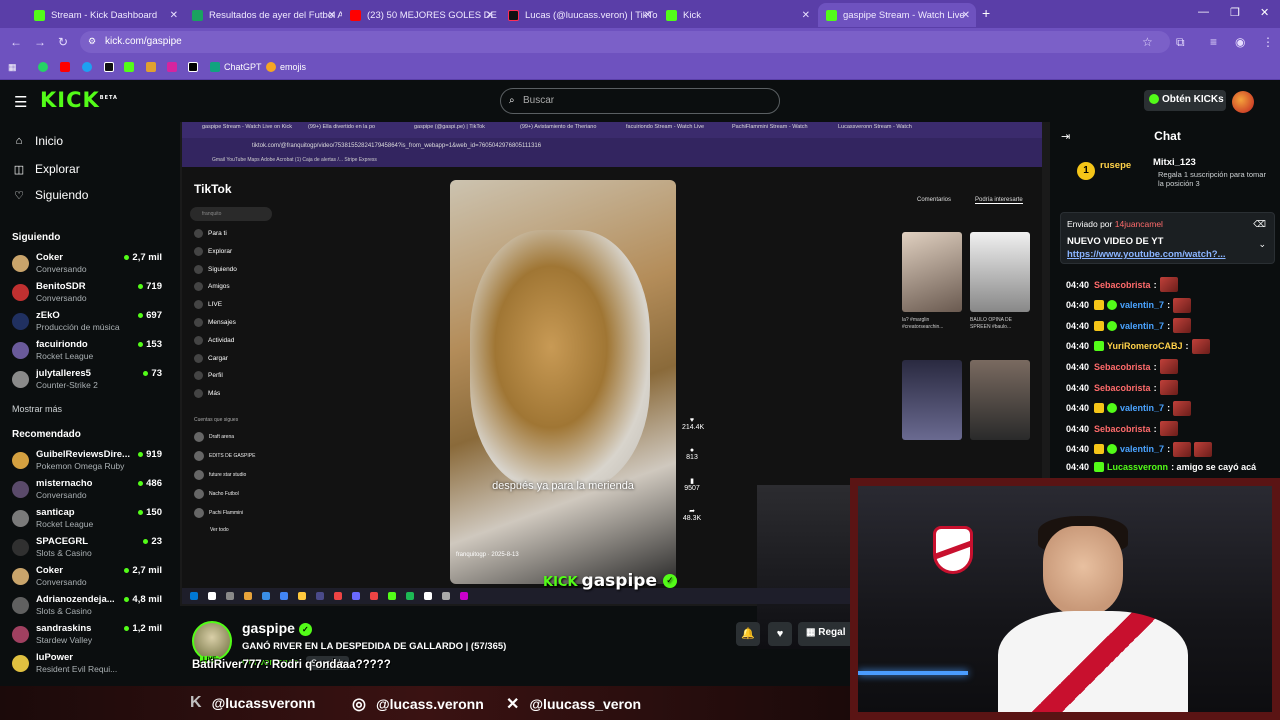 Image resolution: width=1280 pixels, height=720 pixels. I want to click on sidebar-channel: zEkO Producción de música 697, so click(87, 323).